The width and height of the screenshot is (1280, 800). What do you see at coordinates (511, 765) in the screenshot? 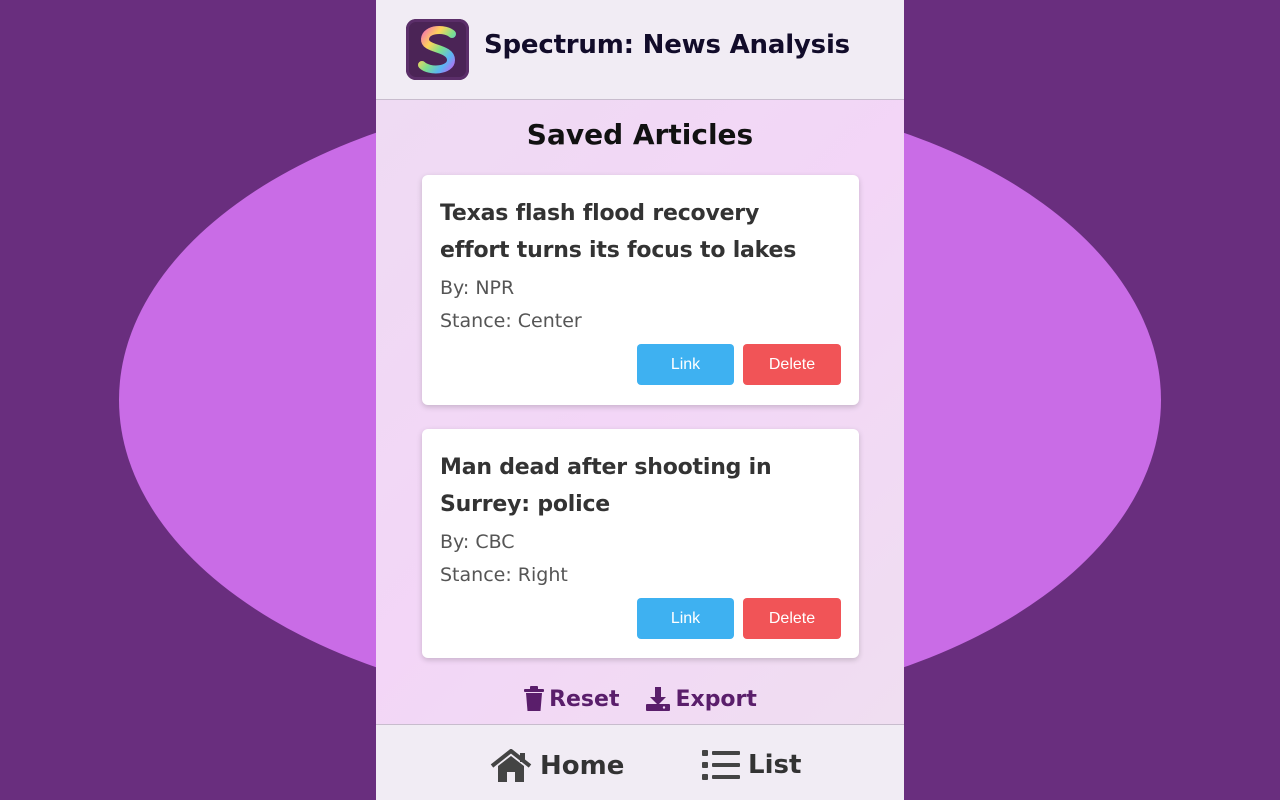
I see `home-icon` at bounding box center [511, 765].